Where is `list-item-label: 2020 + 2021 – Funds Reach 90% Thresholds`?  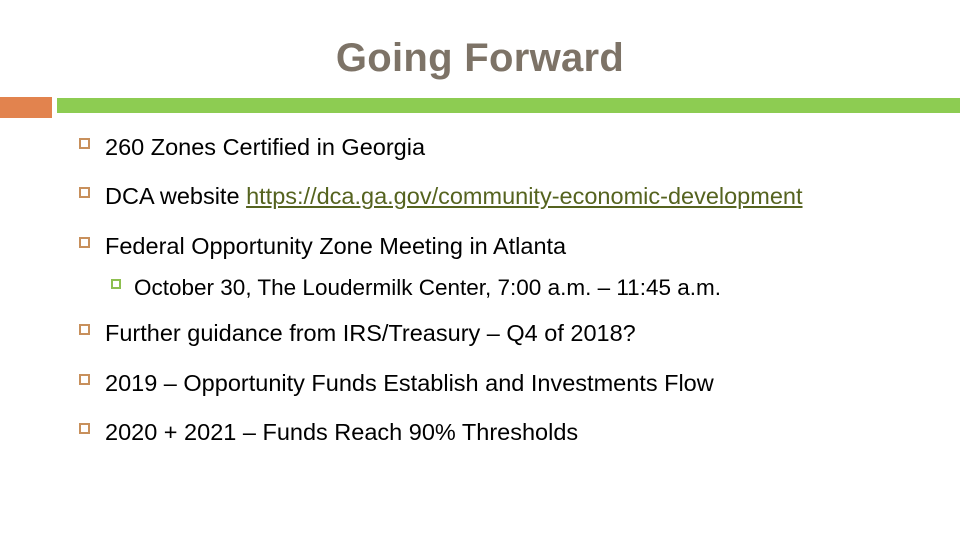 list-item-label: 2020 + 2021 – Funds Reach 90% Thresholds is located at coordinates (342, 432).